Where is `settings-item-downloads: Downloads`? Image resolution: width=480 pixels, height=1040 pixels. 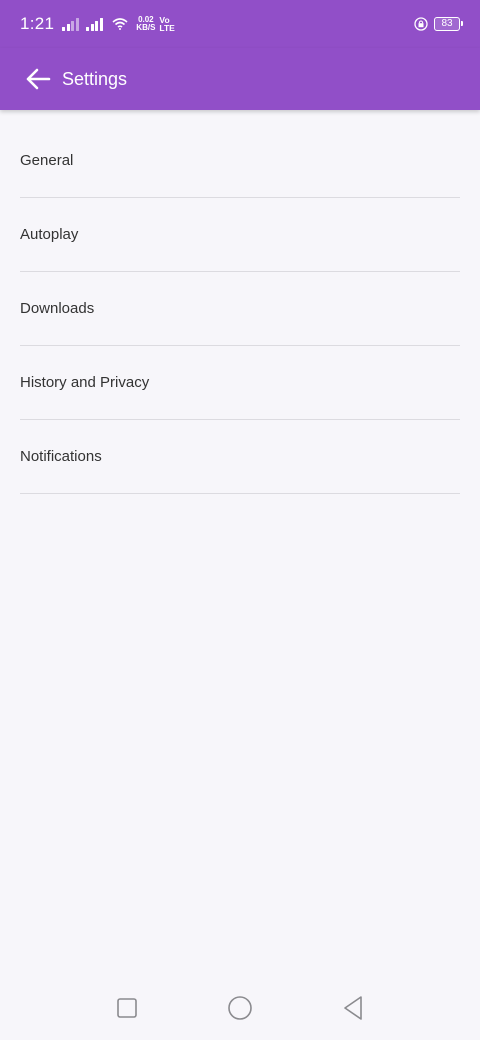 settings-item-downloads: Downloads is located at coordinates (240, 309).